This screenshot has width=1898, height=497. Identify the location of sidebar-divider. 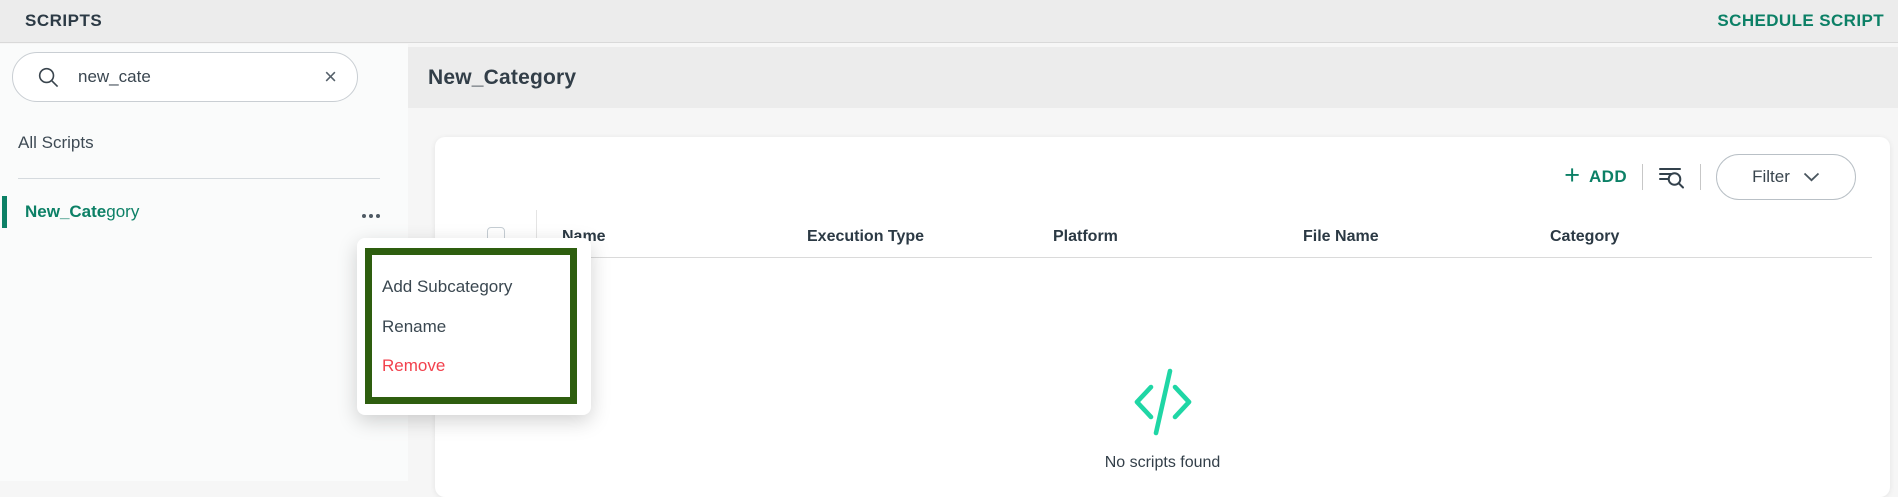
(199, 178).